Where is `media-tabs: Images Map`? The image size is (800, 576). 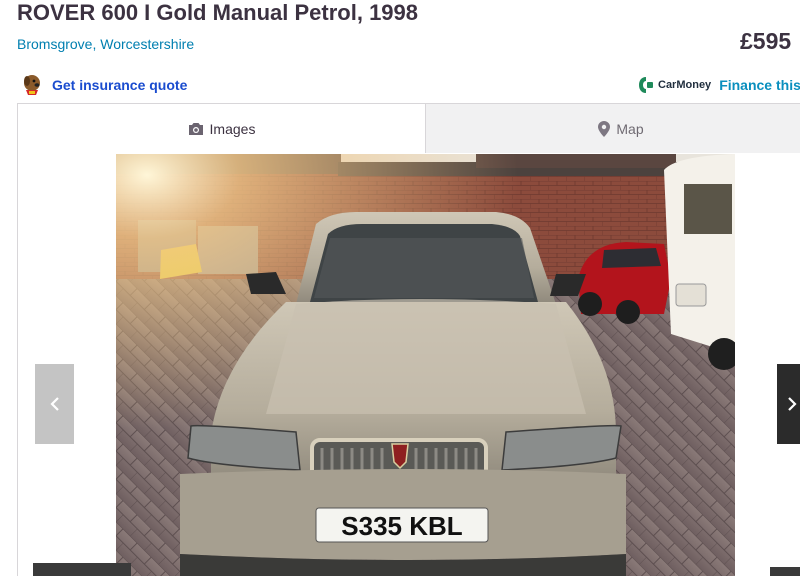 media-tabs: Images Map is located at coordinates (408, 128).